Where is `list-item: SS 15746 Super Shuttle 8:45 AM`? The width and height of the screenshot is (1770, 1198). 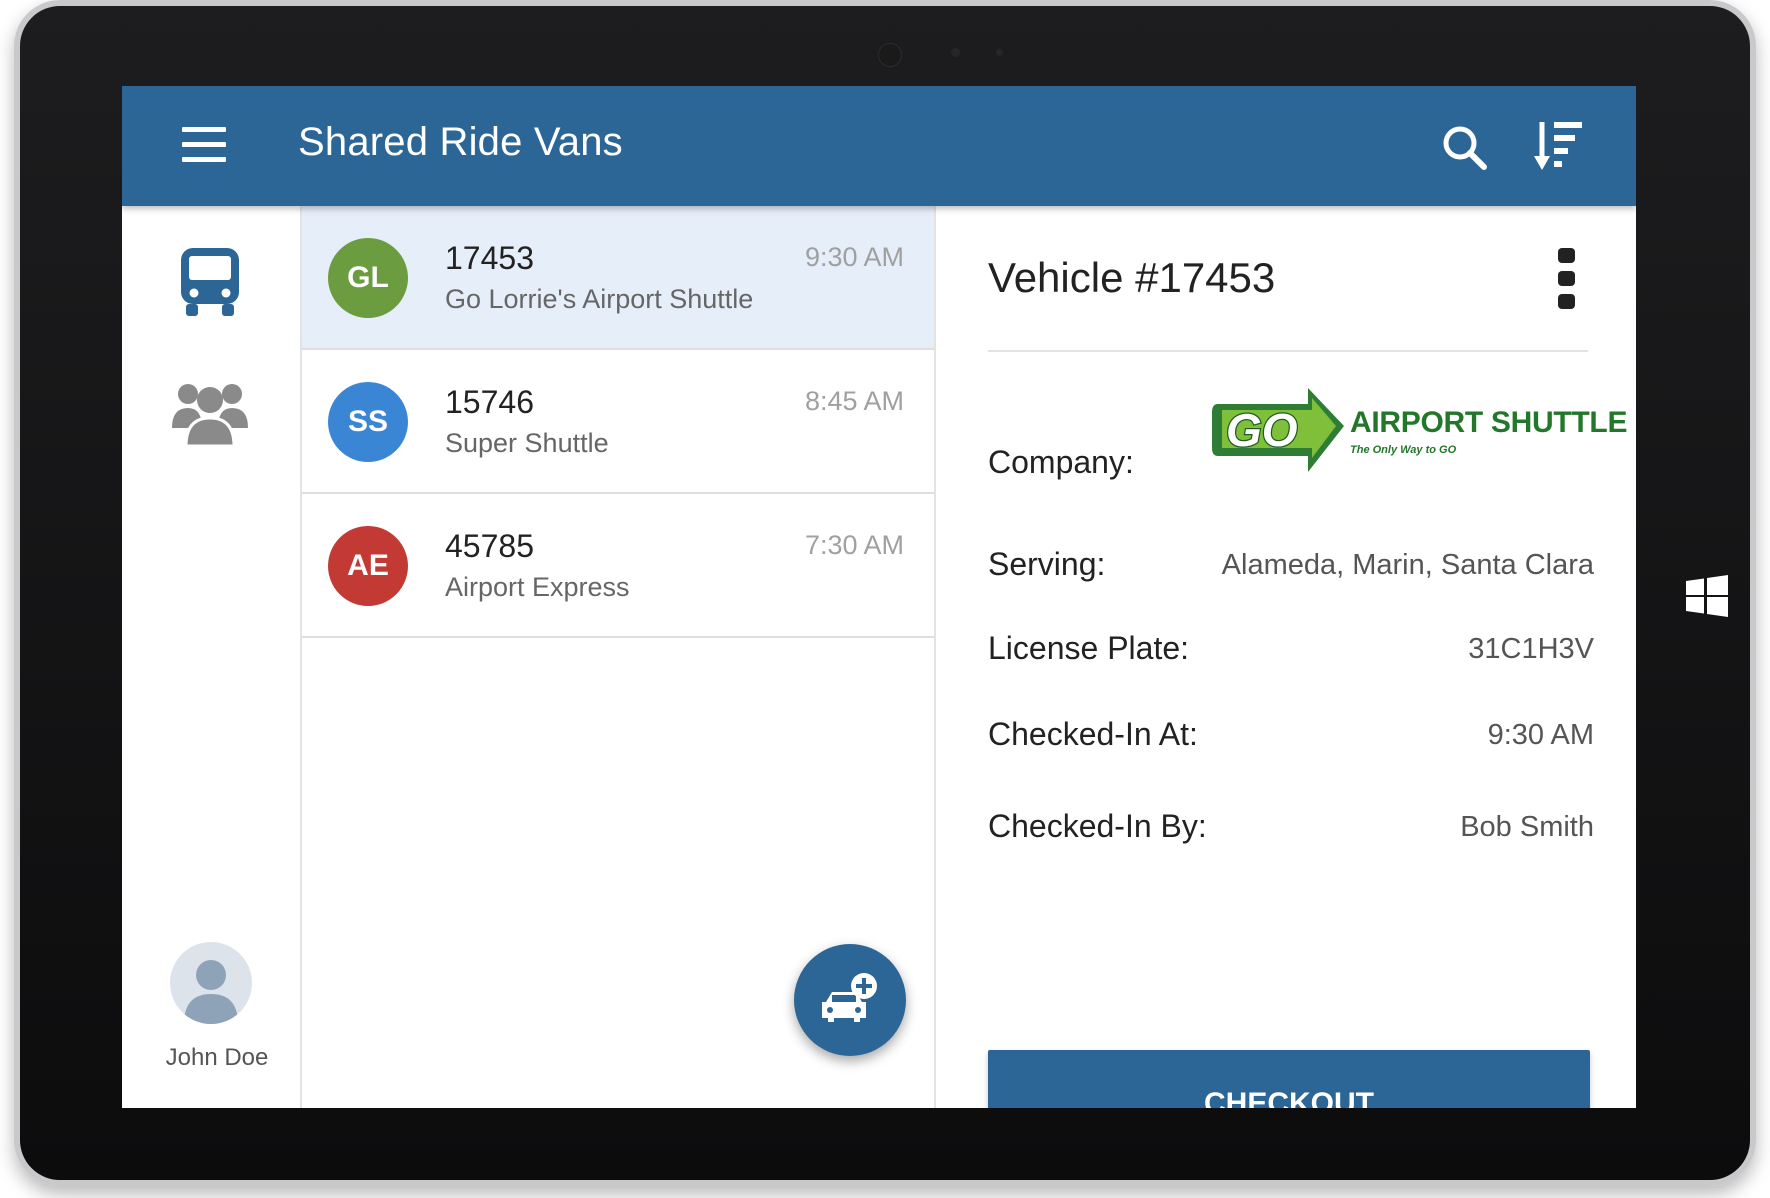 list-item: SS 15746 Super Shuttle 8:45 AM is located at coordinates (618, 422).